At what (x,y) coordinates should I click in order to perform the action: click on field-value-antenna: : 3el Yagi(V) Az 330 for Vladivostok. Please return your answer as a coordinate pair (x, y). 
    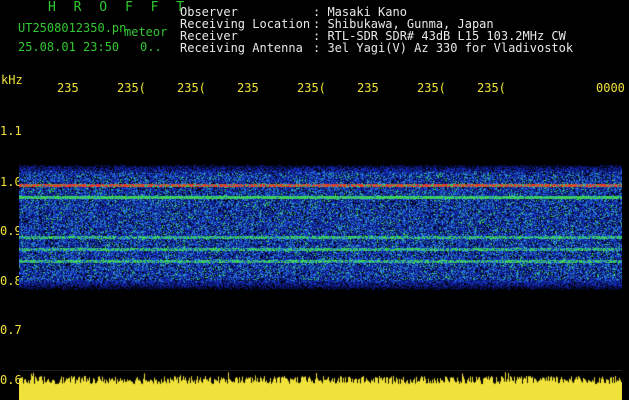
    Looking at the image, I should click on (443, 48).